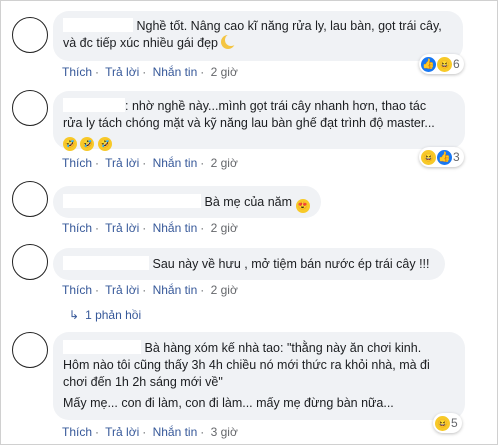 The image size is (498, 445). Describe the element at coordinates (113, 315) in the screenshot. I see `replies-count: 1 phản hồi` at that location.